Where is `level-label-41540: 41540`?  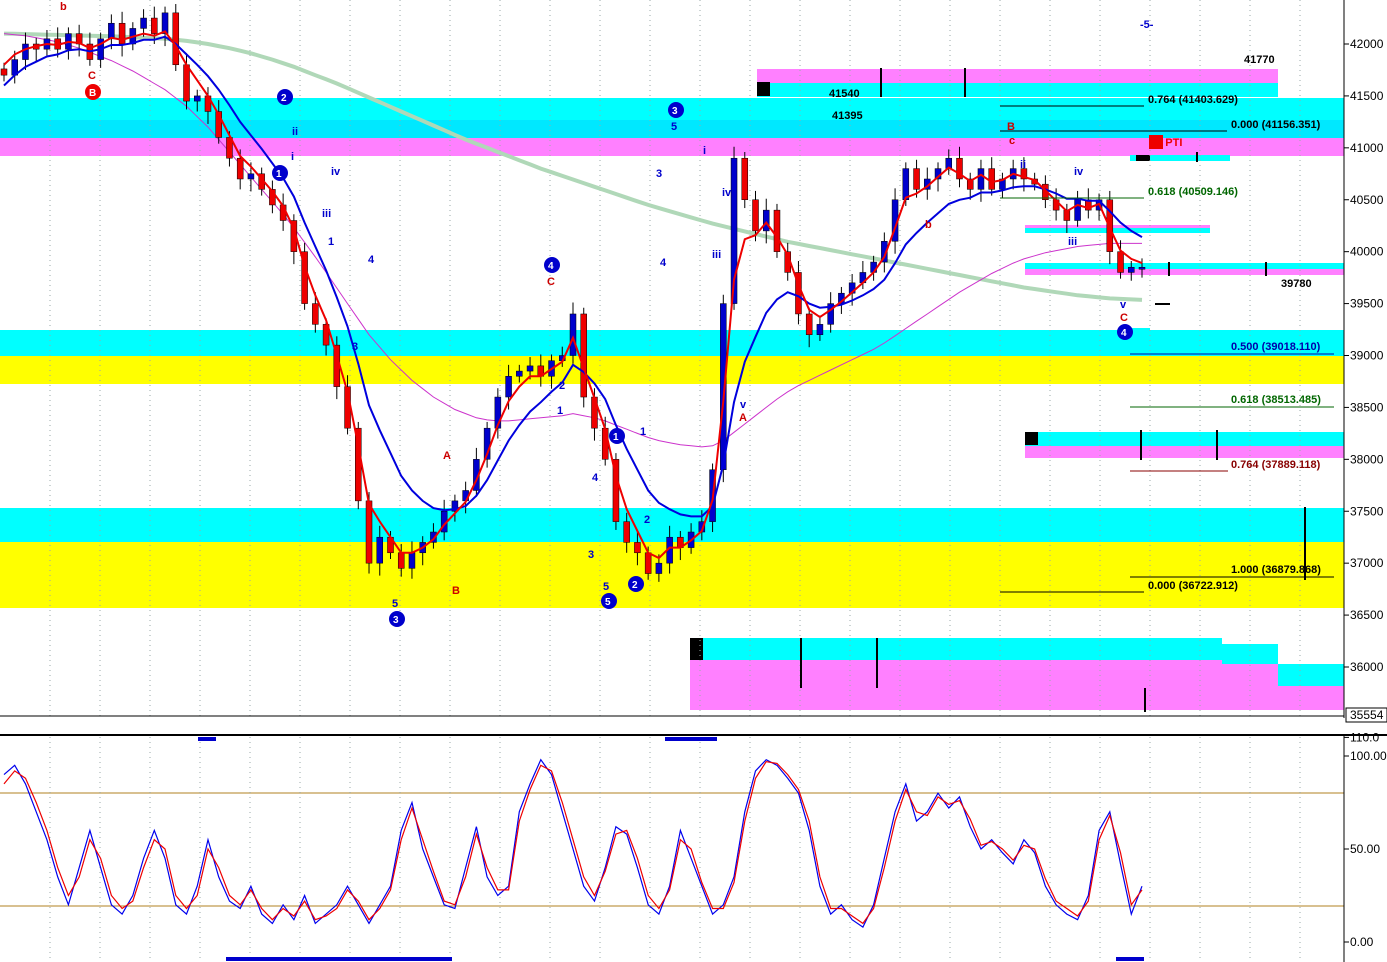
level-label-41540: 41540 is located at coordinates (844, 94).